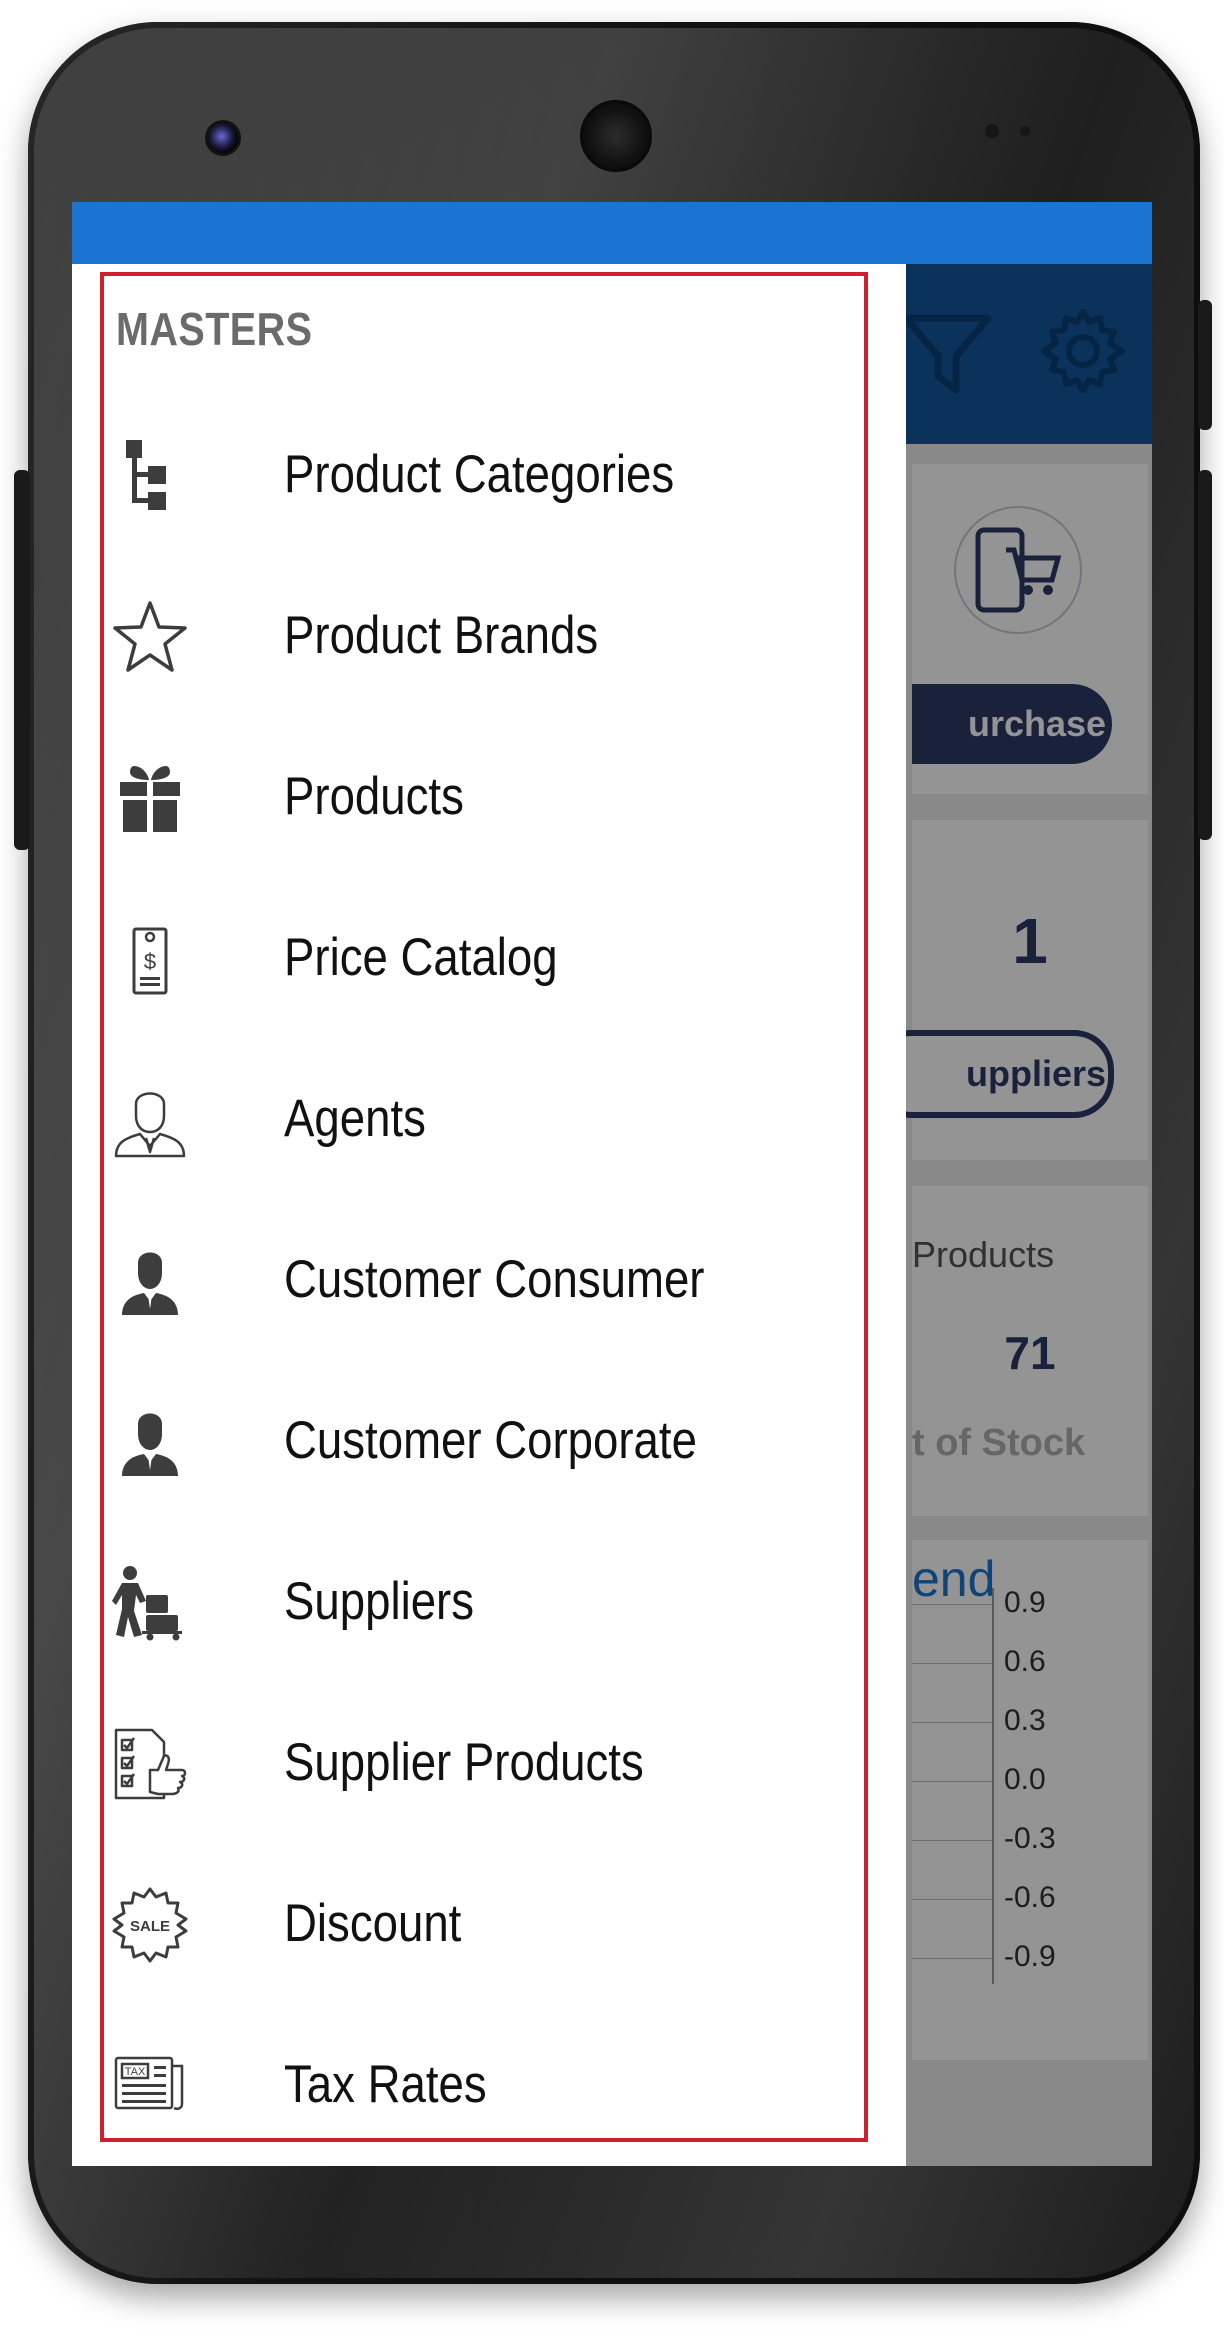 The image size is (1224, 2350). What do you see at coordinates (22, 660) in the screenshot?
I see `volume-button-left` at bounding box center [22, 660].